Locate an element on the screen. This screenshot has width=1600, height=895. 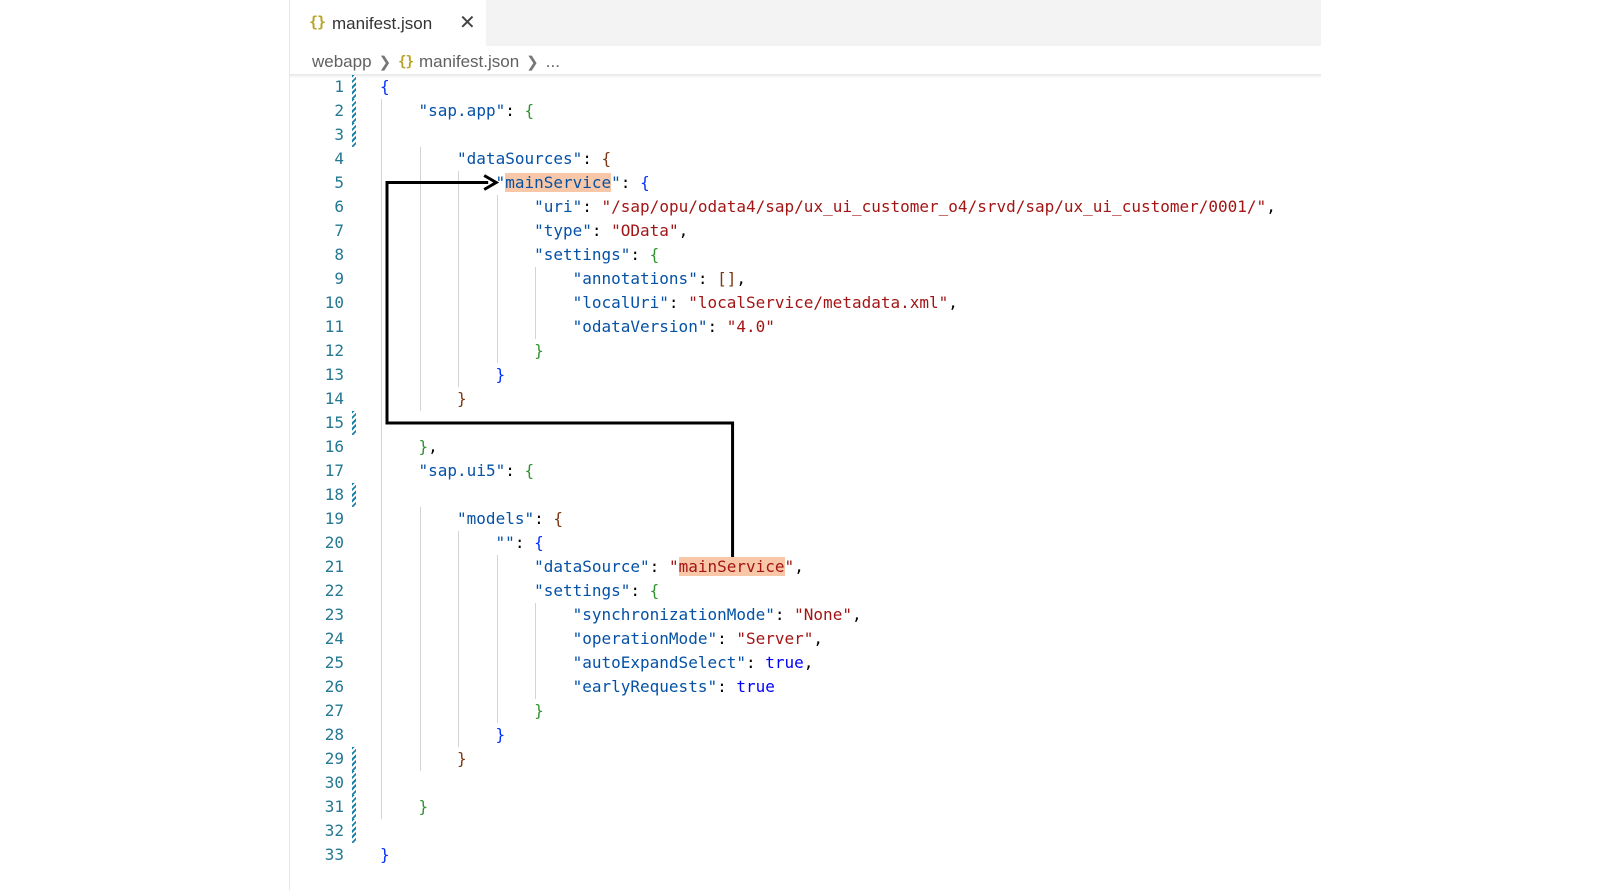
reference-arrow is located at coordinates (560, 365).